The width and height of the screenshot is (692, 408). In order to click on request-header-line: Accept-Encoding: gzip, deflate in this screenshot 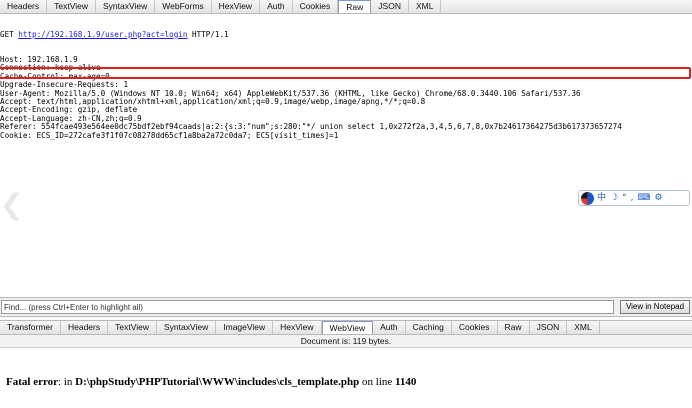, I will do `click(69, 110)`.